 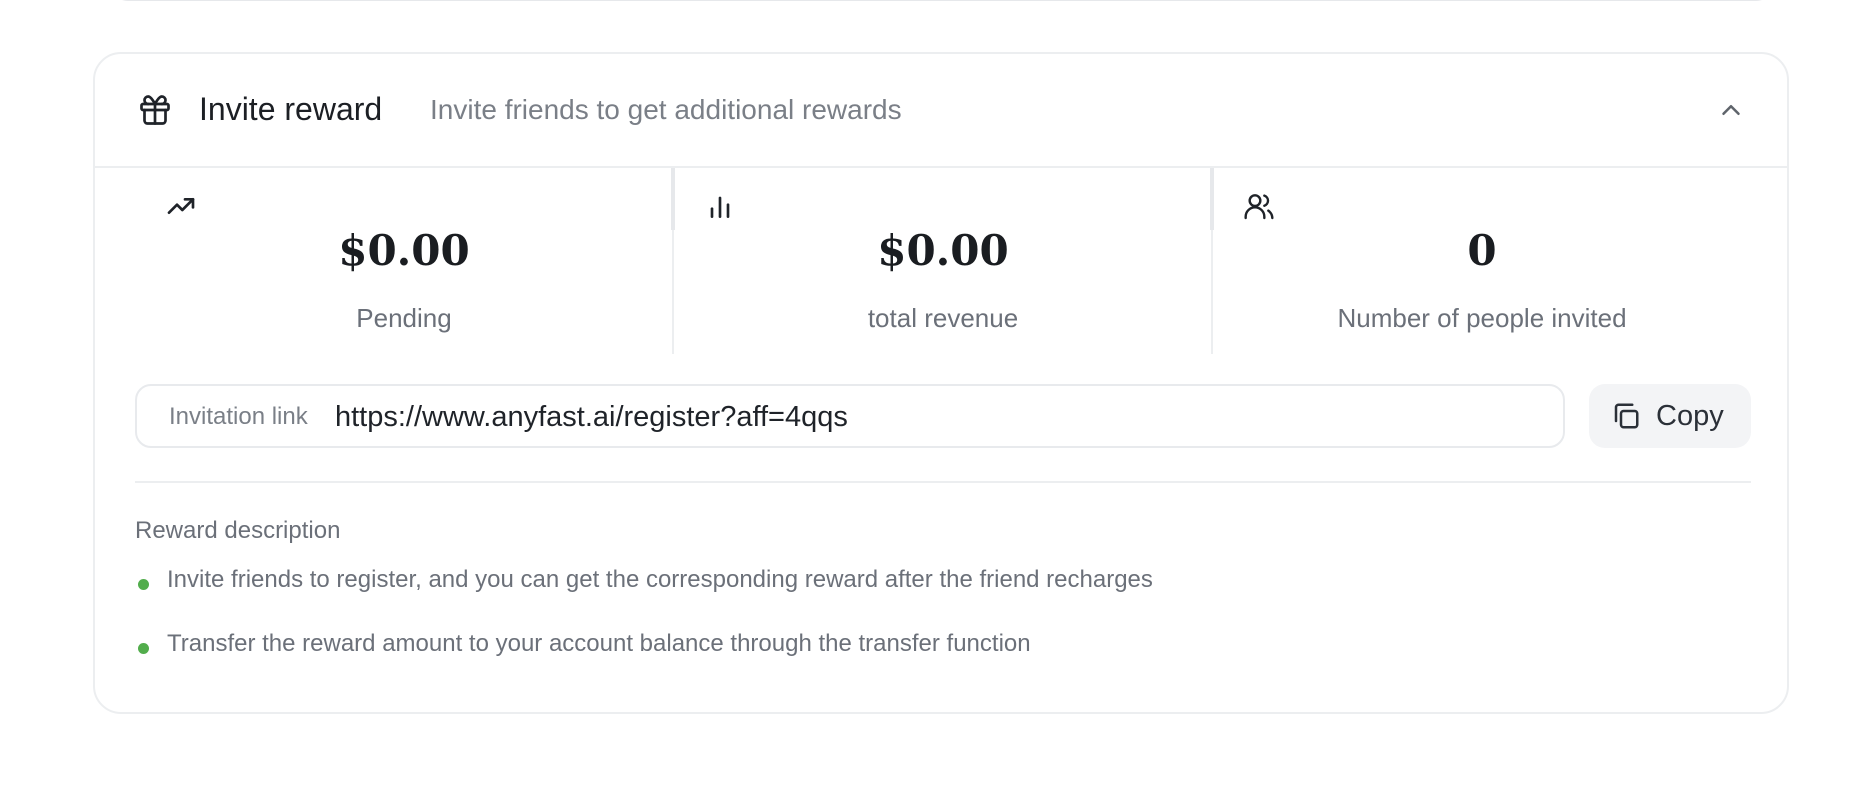 I want to click on card-subtitle: Invite friends to get additional rewards, so click(x=666, y=109).